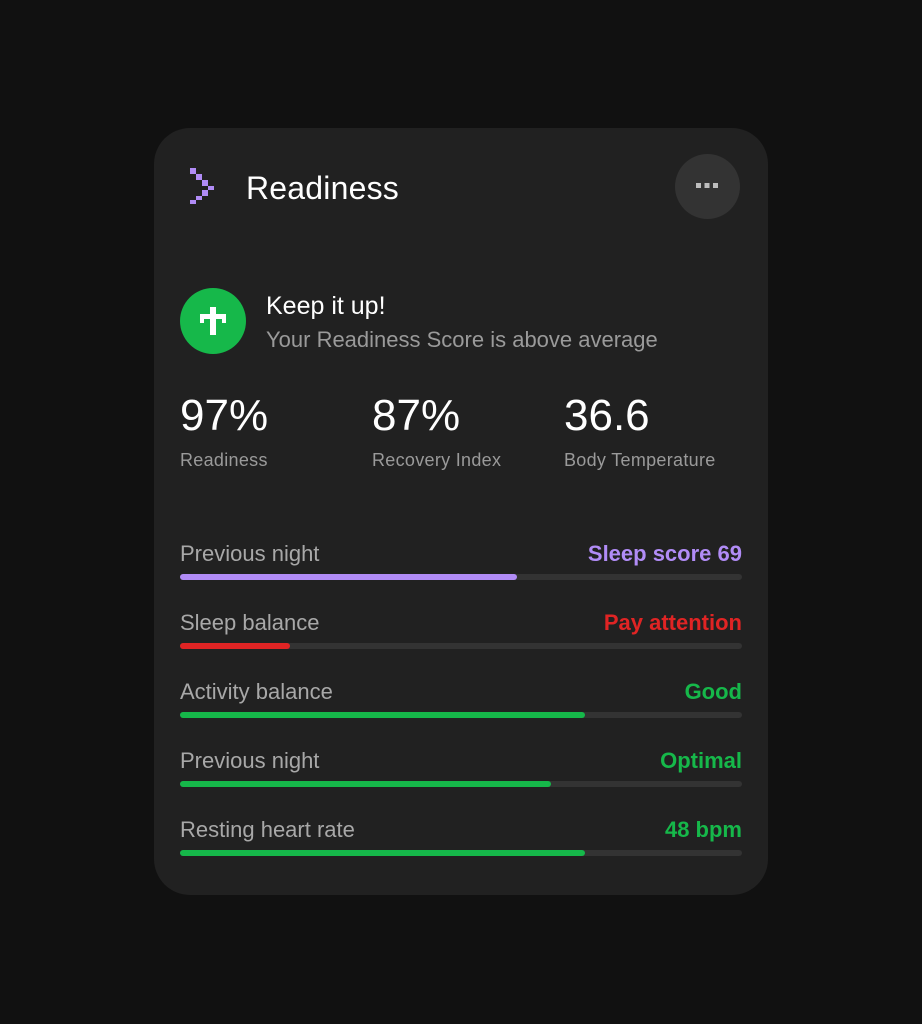  Describe the element at coordinates (659, 435) in the screenshot. I see `metric-body-temperature: 36.6 Body Temperature` at that location.